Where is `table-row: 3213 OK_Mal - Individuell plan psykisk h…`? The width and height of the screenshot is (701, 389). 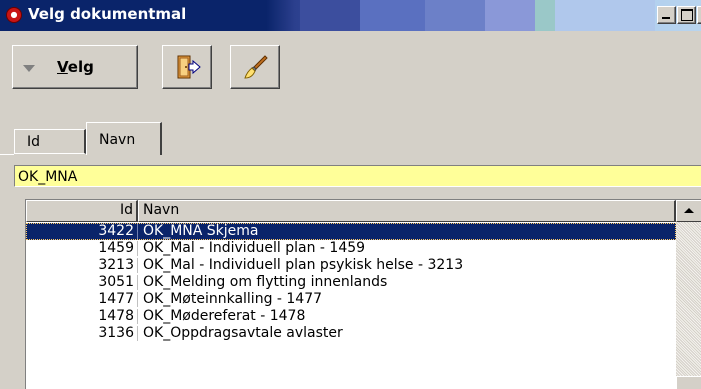 table-row: 3213 OK_Mal - Individuell plan psykisk h… is located at coordinates (351, 265).